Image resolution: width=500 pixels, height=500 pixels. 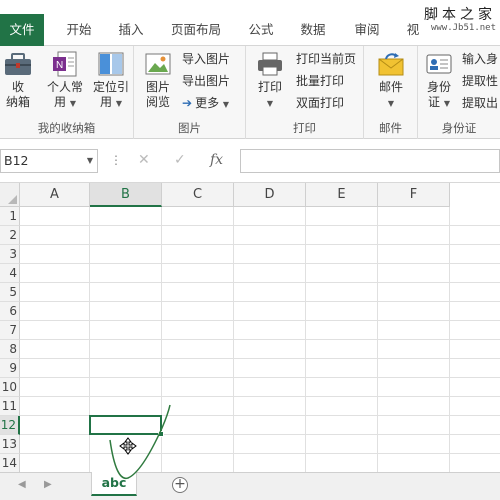 I want to click on add-sheet-button: +, so click(x=180, y=485).